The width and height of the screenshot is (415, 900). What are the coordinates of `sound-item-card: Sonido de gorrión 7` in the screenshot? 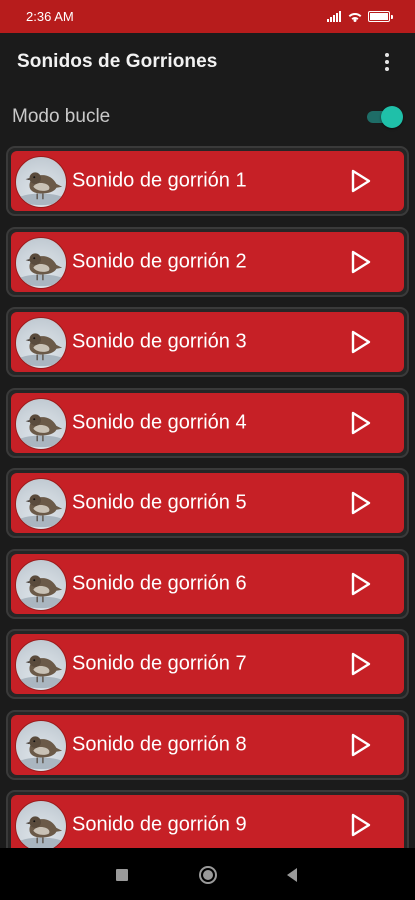 It's located at (207, 664).